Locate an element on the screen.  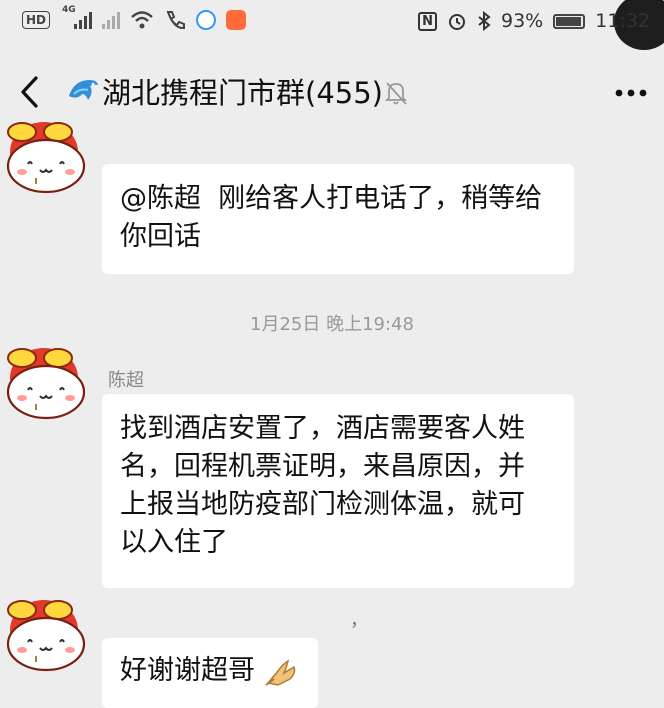
status-right: N 93% 11:32 is located at coordinates (534, 21).